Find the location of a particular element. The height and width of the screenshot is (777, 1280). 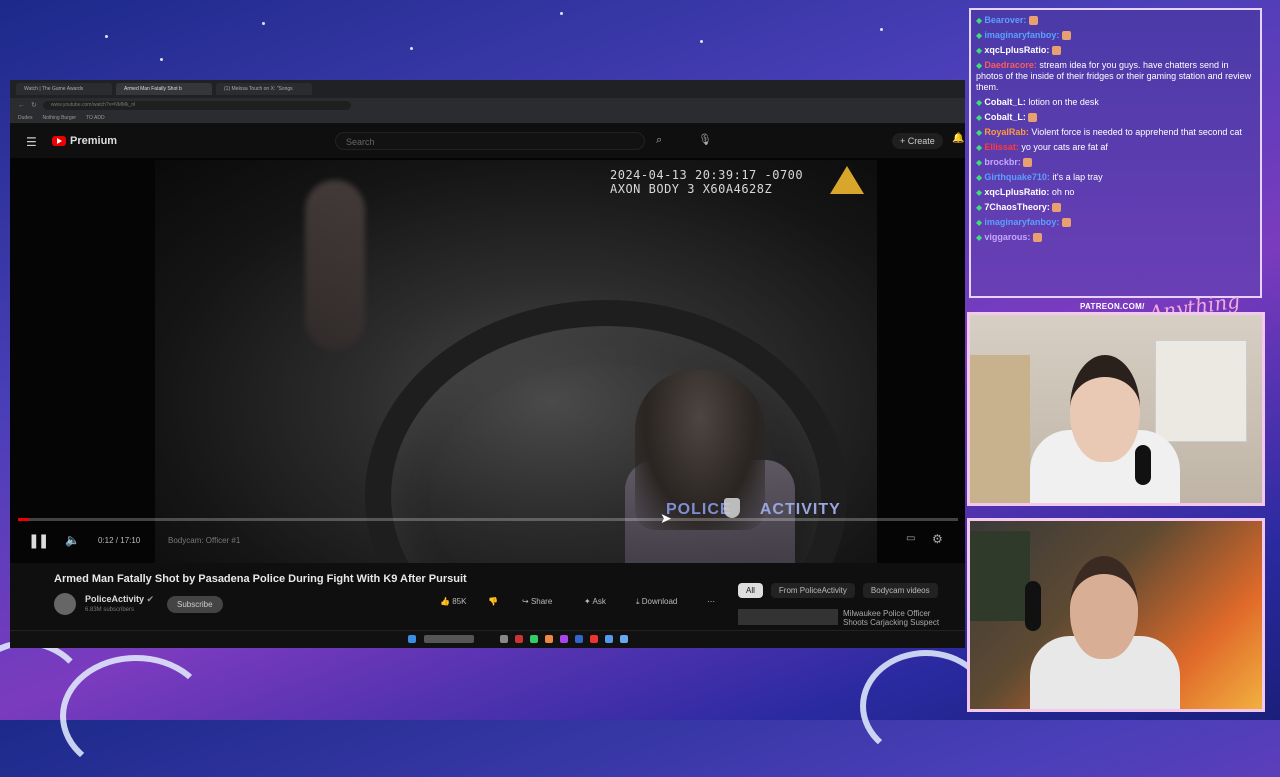

youtube-header: ☰ Premium Search ⌕ 🎙 + Create 🔔 is located at coordinates (487, 143).